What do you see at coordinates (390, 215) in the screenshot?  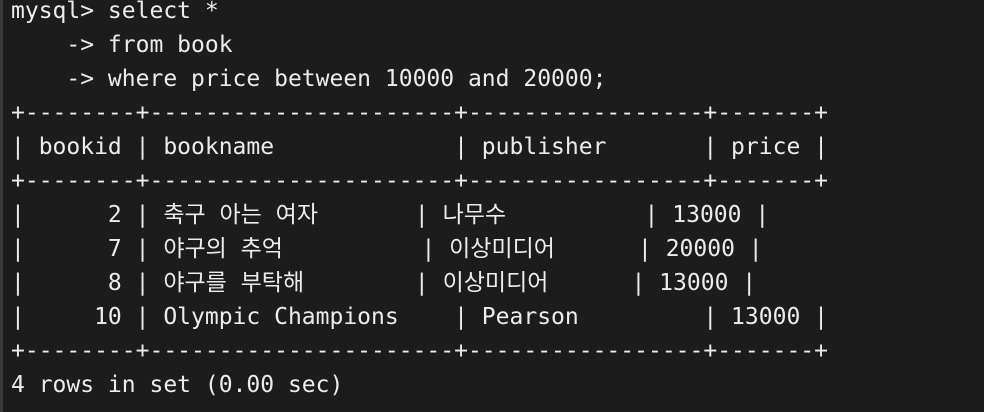 I see `table-row: | 2 | 축구 아는 여자 | 나무수 | 13000 |` at bounding box center [390, 215].